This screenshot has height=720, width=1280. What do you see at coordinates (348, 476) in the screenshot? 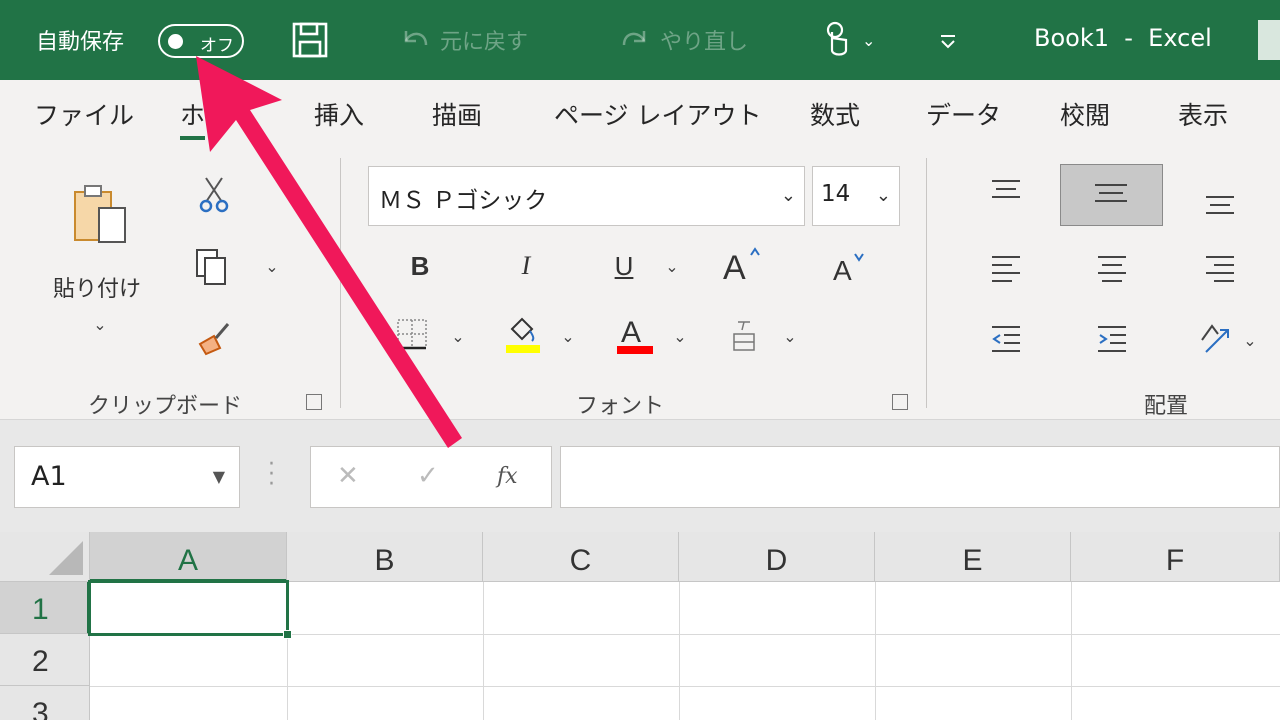
I see `cancel-button: ✕` at bounding box center [348, 476].